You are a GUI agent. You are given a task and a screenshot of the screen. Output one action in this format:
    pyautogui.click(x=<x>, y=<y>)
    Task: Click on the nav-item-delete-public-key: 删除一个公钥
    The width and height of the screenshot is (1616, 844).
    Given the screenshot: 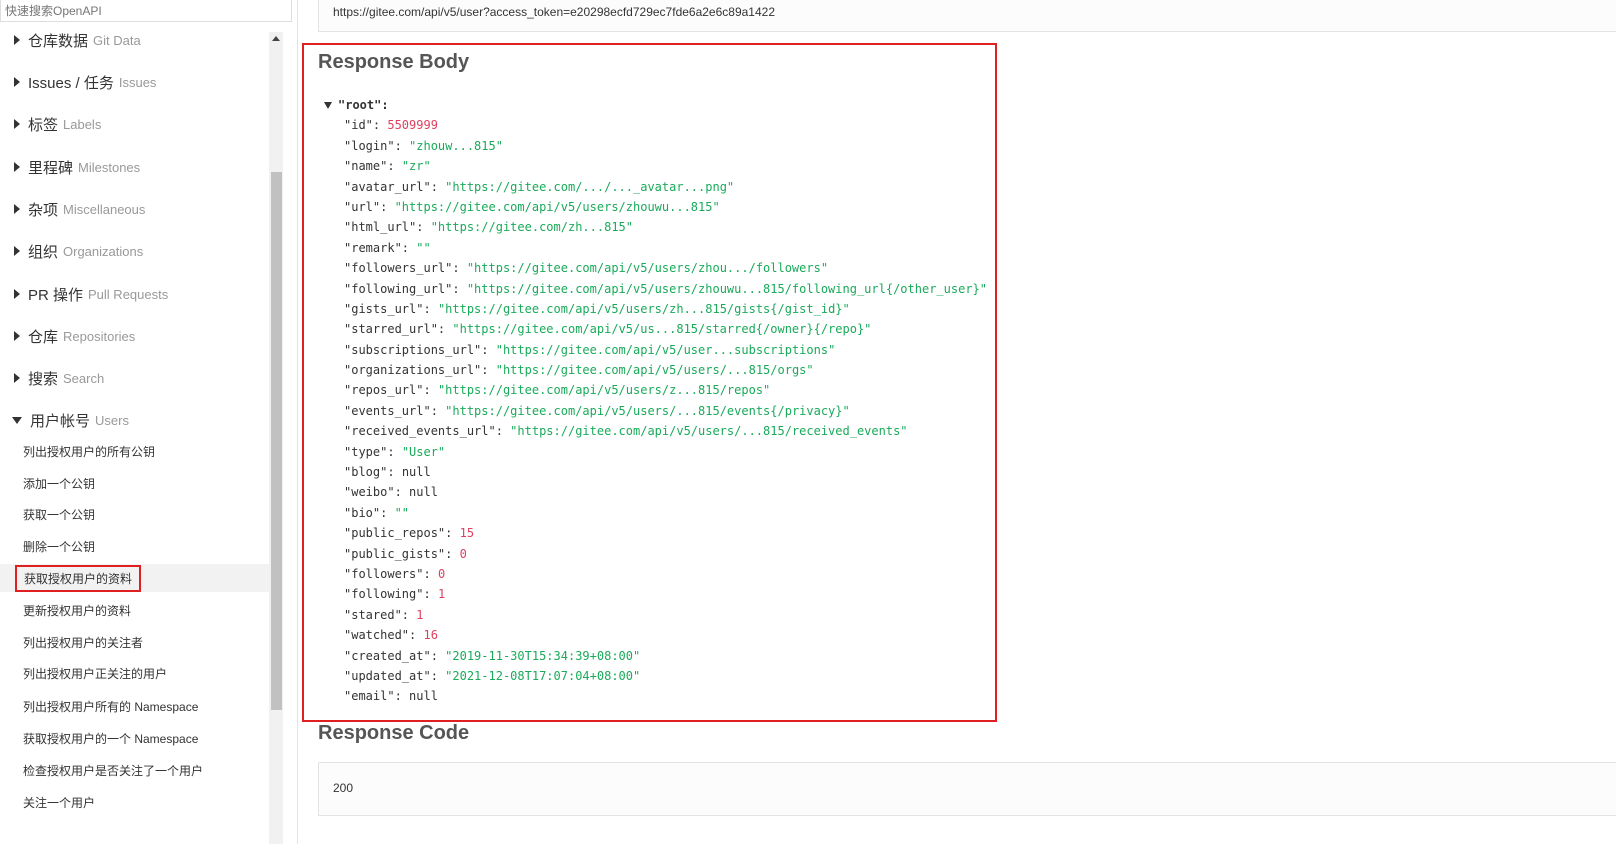 What is the action you would take?
    pyautogui.click(x=139, y=546)
    